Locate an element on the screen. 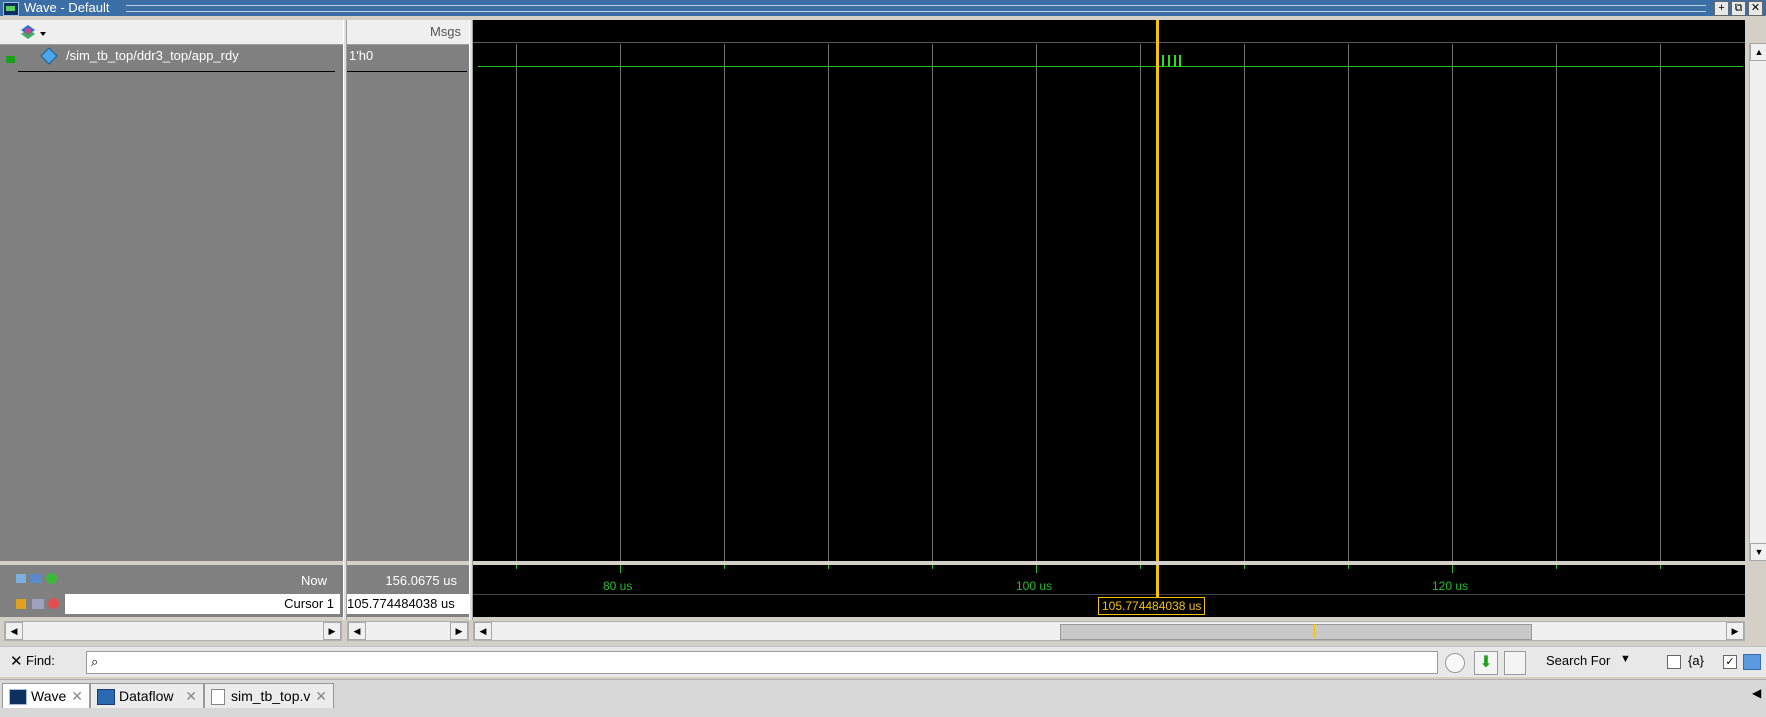  find-options-icon is located at coordinates (1515, 663).